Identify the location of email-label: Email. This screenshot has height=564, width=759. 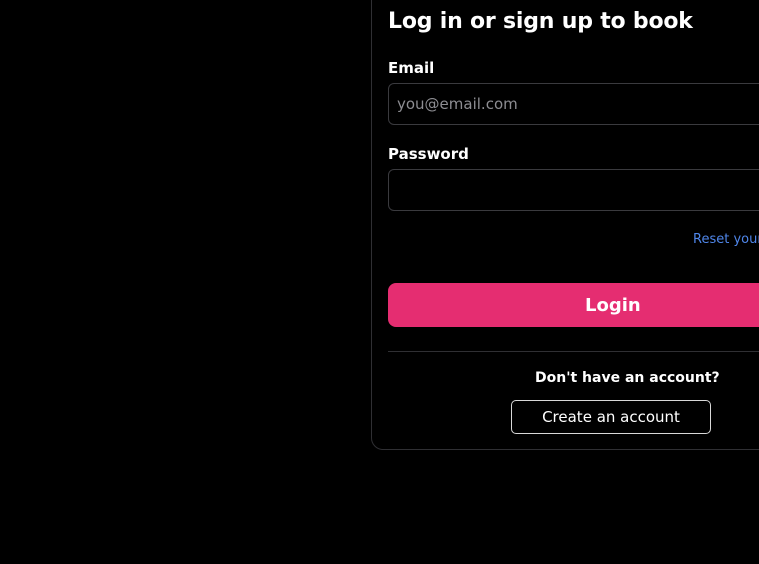
(411, 68).